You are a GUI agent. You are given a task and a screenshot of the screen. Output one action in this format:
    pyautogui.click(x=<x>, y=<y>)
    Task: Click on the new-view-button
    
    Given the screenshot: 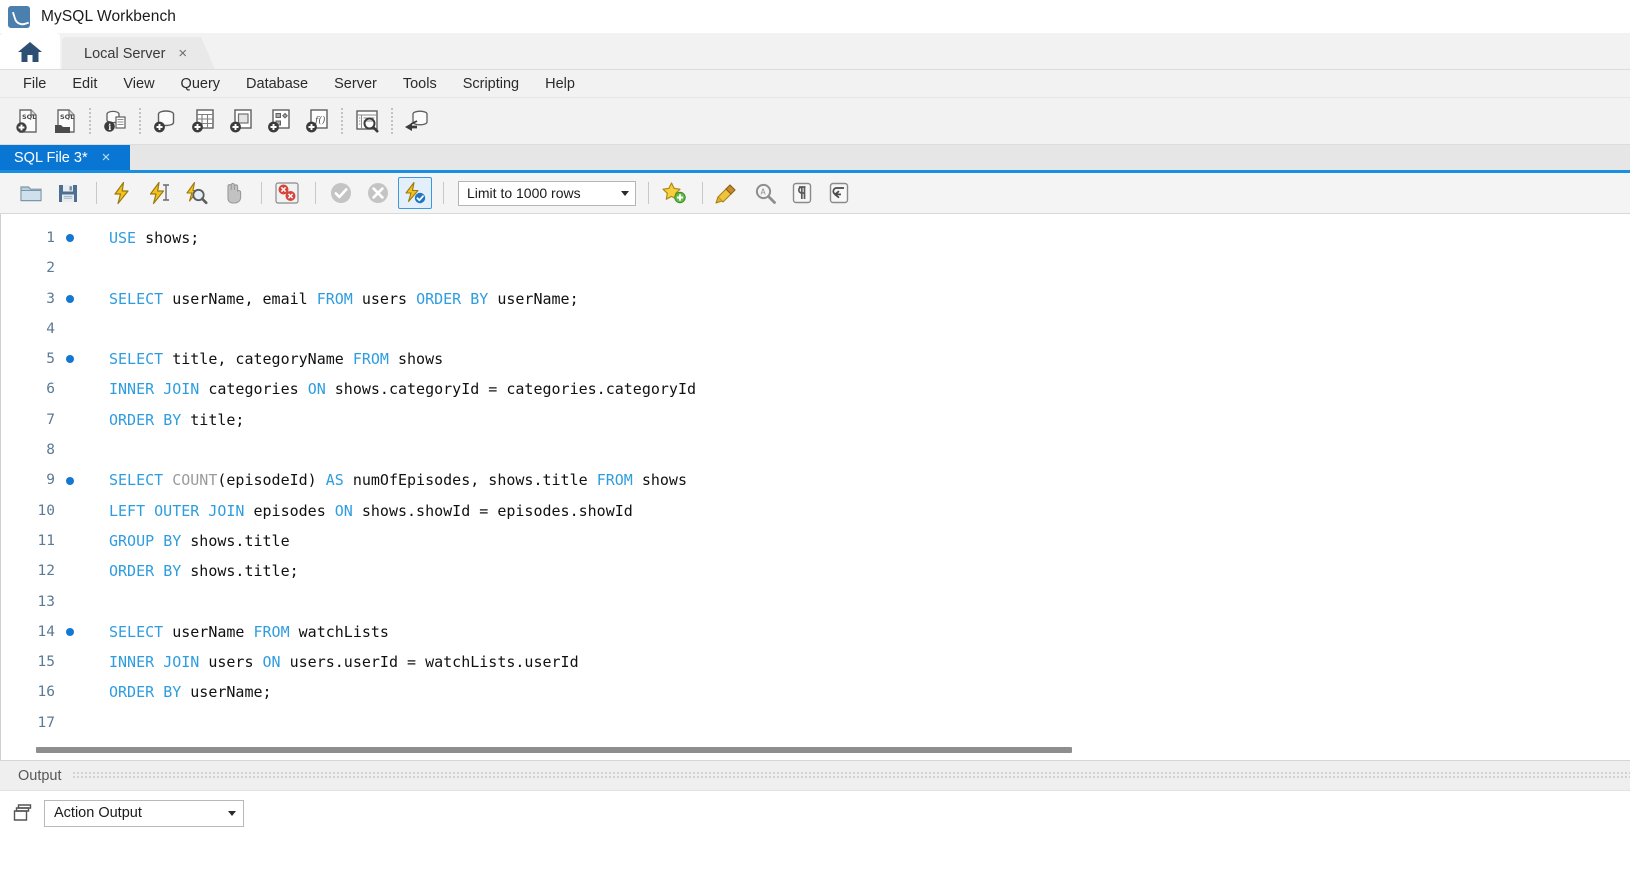 What is the action you would take?
    pyautogui.click(x=241, y=121)
    